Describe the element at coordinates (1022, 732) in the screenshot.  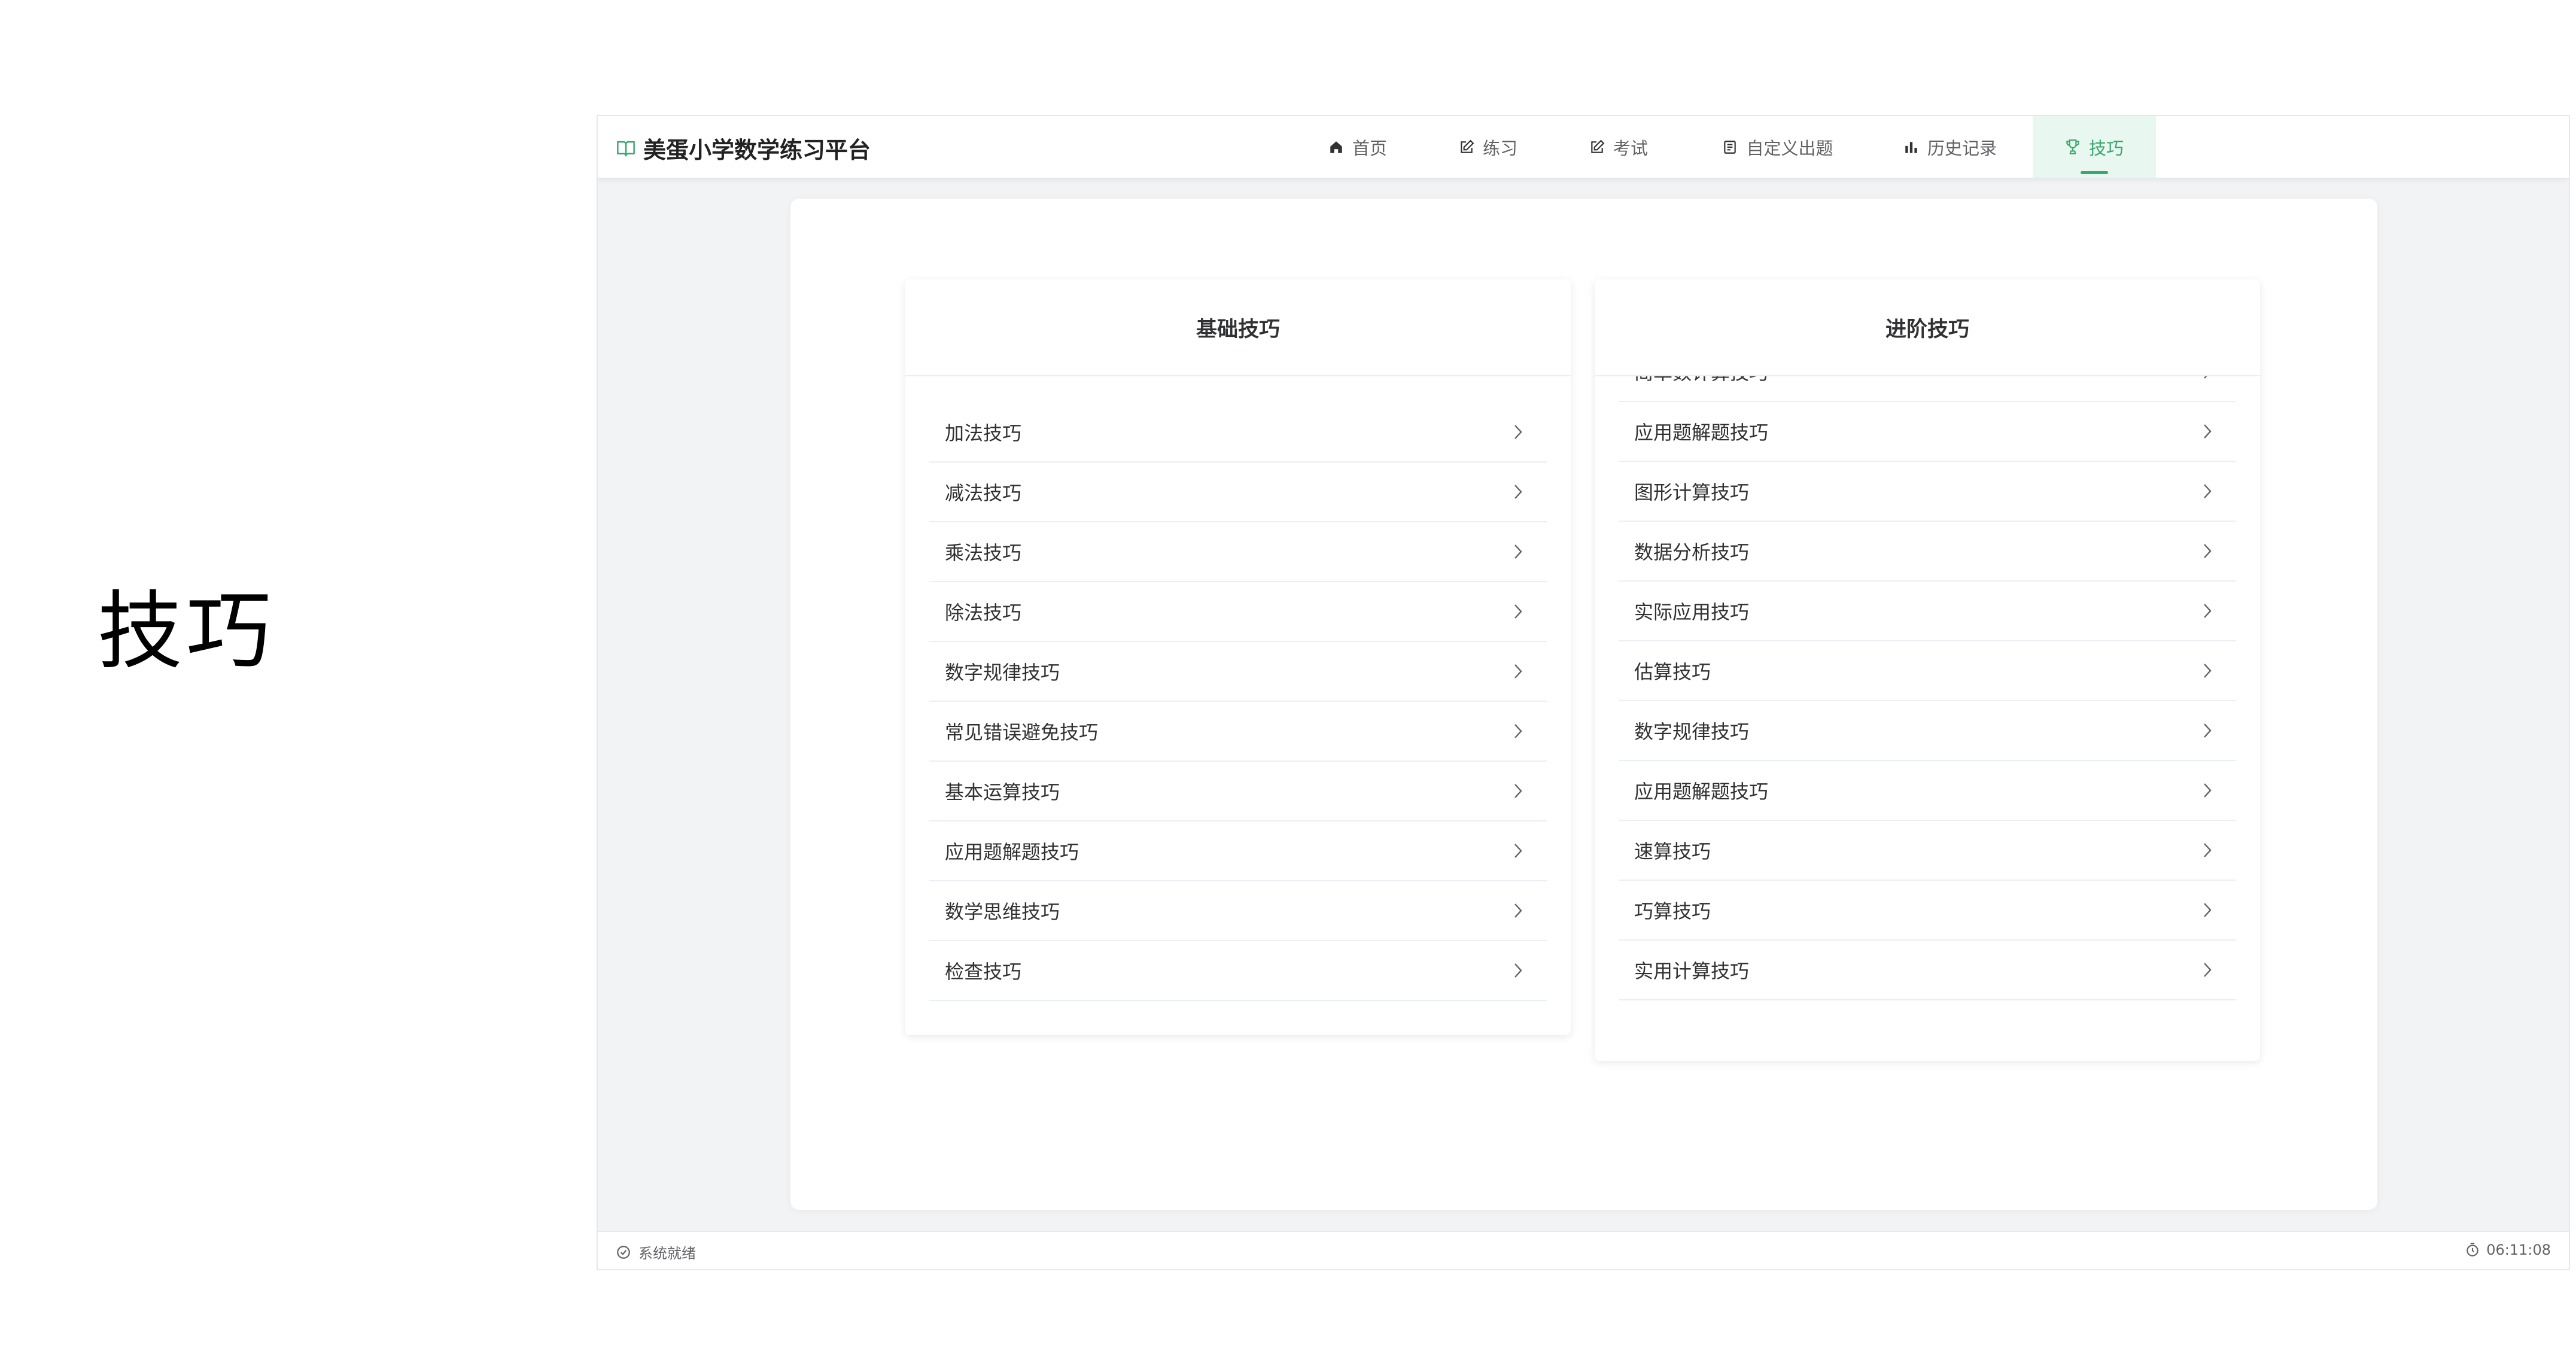
I see `tip-label: 常见错误避免技巧` at that location.